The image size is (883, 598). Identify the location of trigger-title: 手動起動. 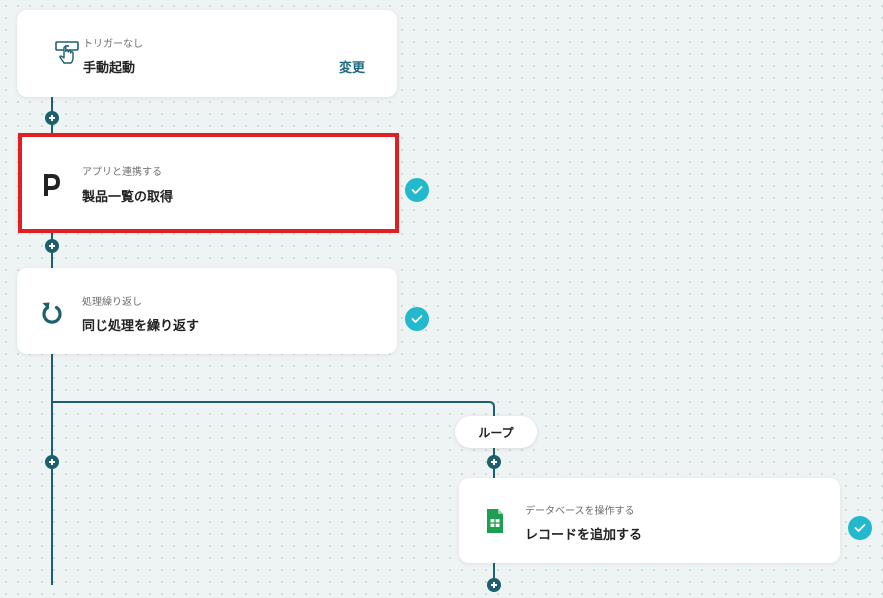
(109, 68).